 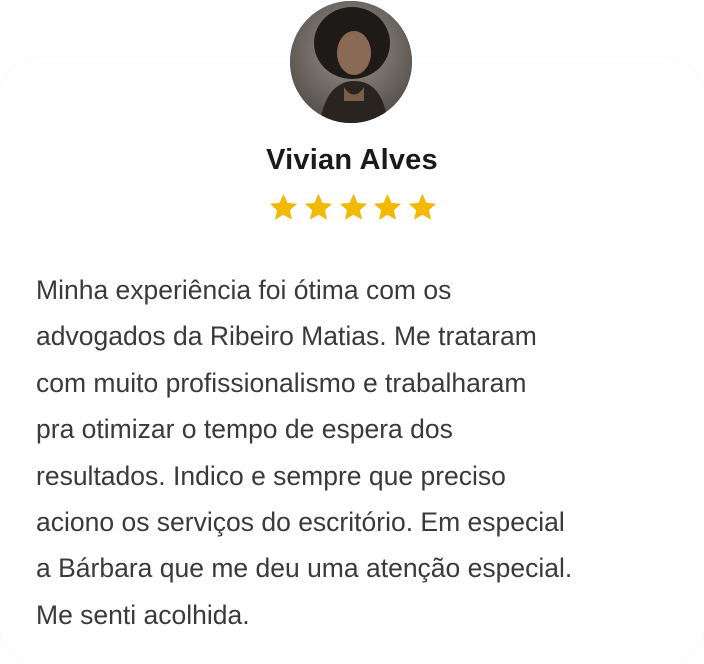 I want to click on review-line: pra otimizar o tempo de espera dos, so click(x=244, y=429).